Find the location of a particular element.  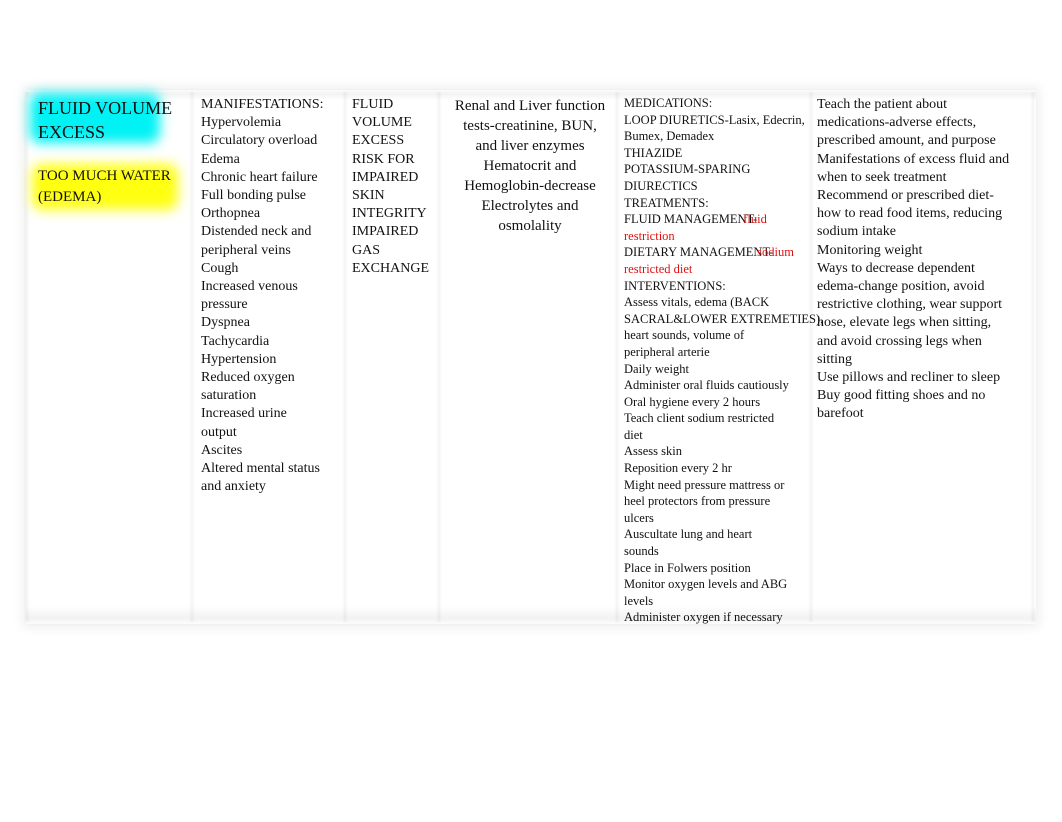

dietary-management-label: DIETARY MANAGEMENT- is located at coordinates (699, 252).